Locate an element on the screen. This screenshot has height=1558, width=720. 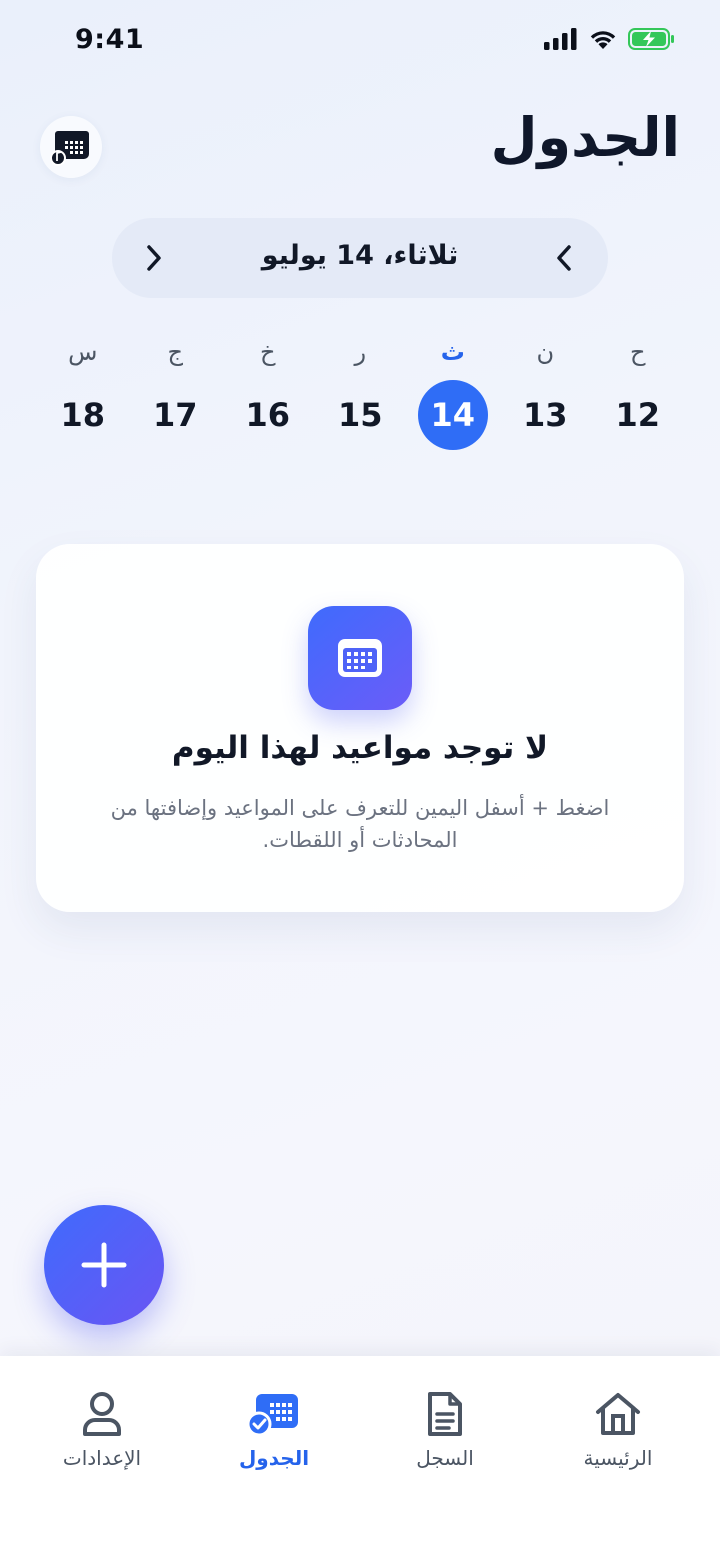
day-cell: ح 12 is located at coordinates (638, 397).